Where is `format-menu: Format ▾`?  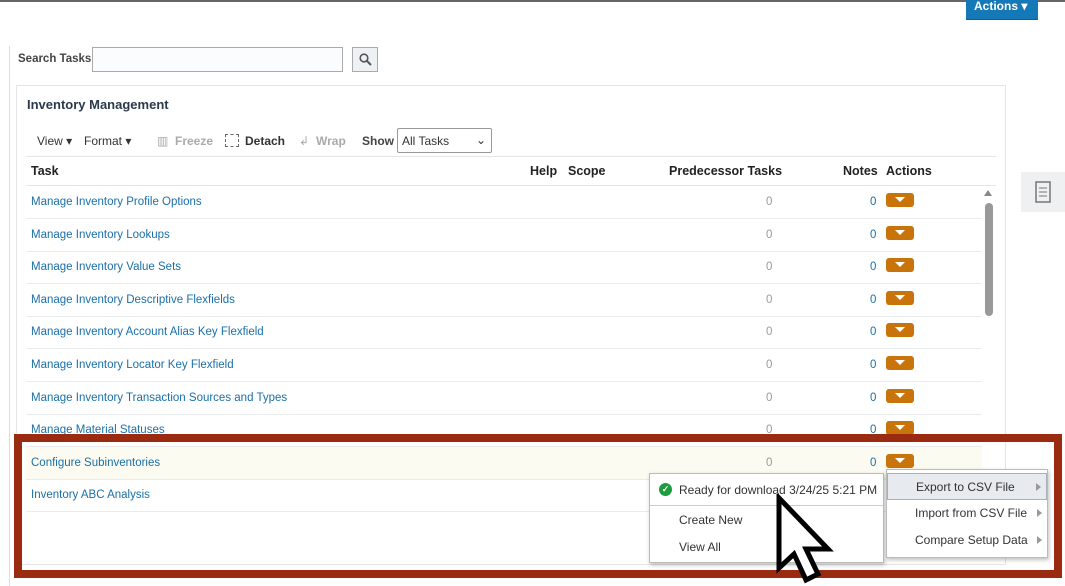
format-menu: Format ▾ is located at coordinates (107, 141).